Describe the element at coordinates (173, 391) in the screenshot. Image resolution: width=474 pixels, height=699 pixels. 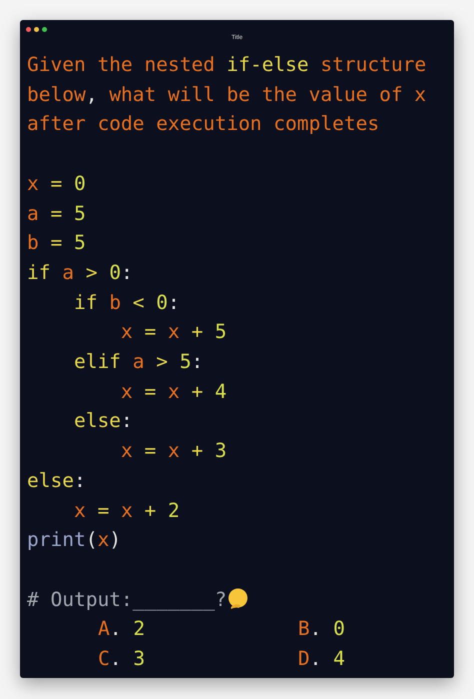
I see `code-line: x = x + 4` at that location.